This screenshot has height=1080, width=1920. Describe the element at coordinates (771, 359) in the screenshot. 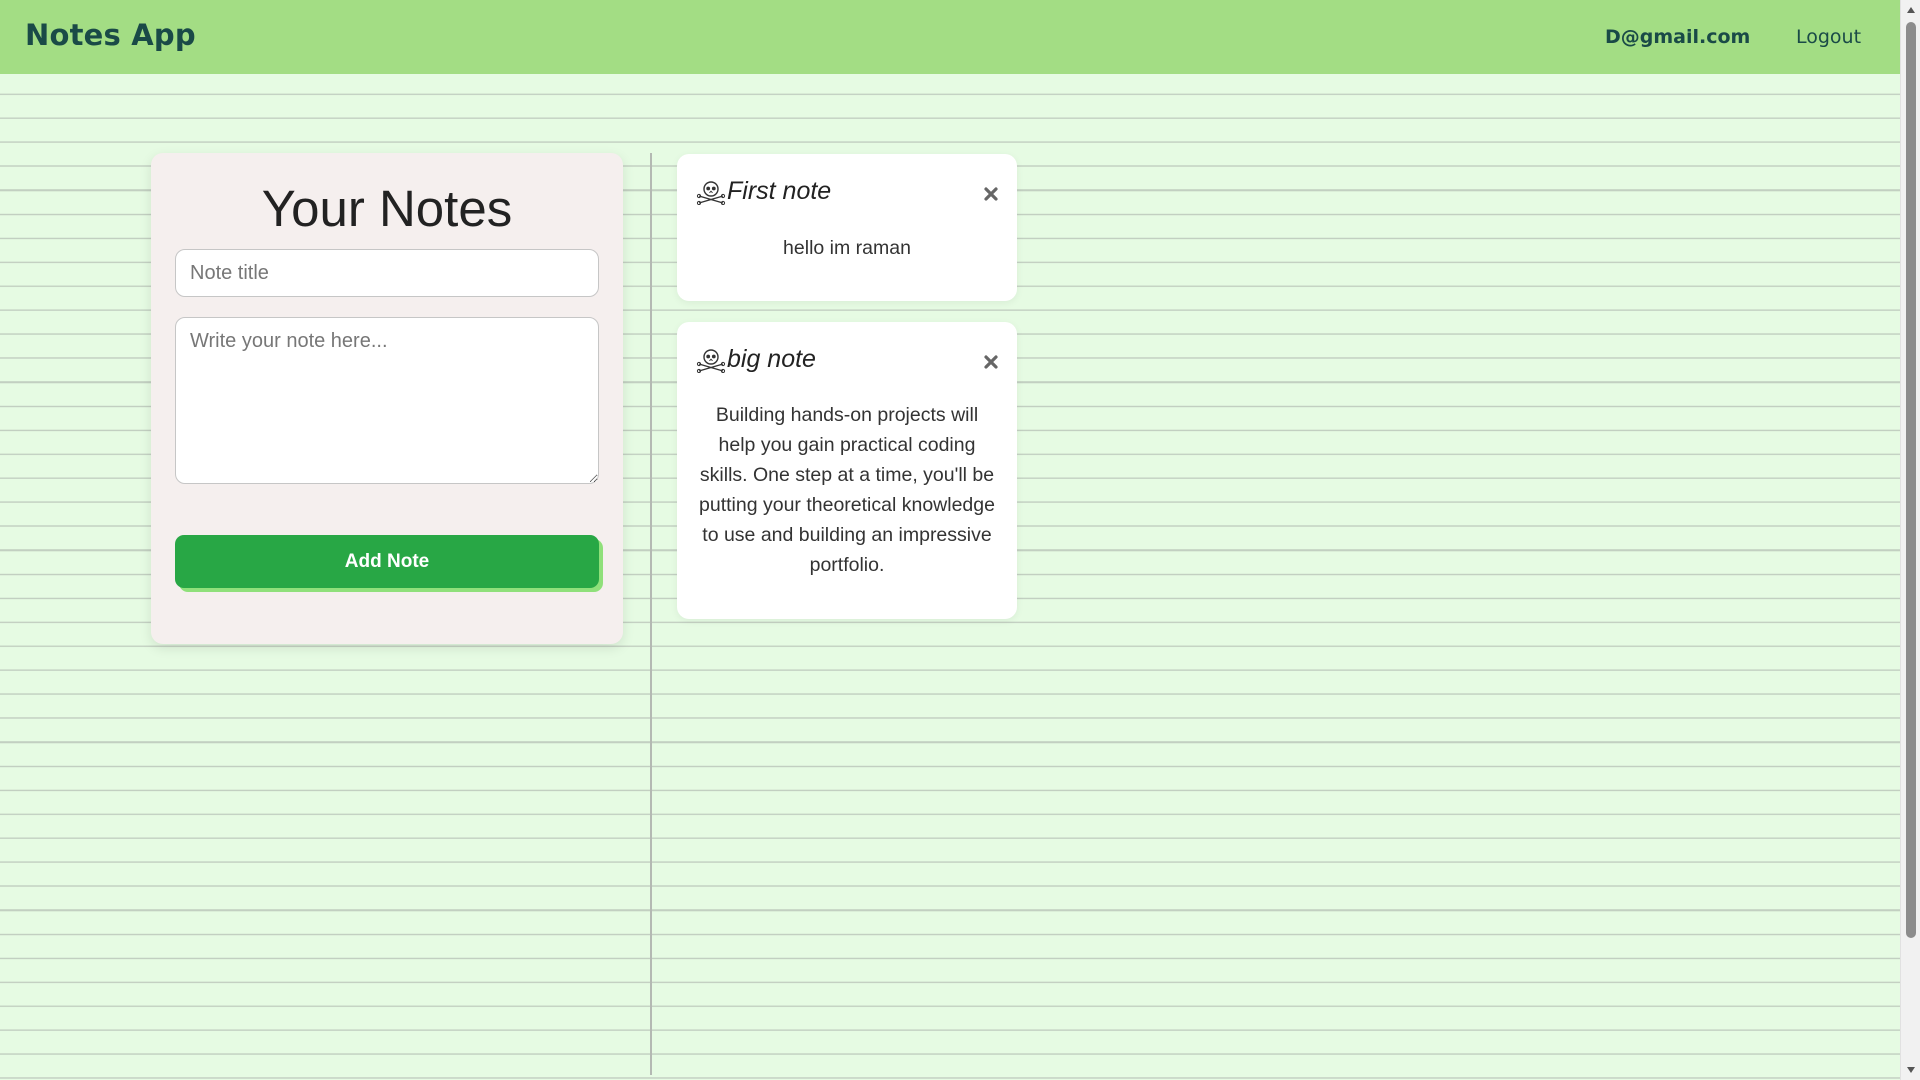

I see `note-title: big note` at that location.